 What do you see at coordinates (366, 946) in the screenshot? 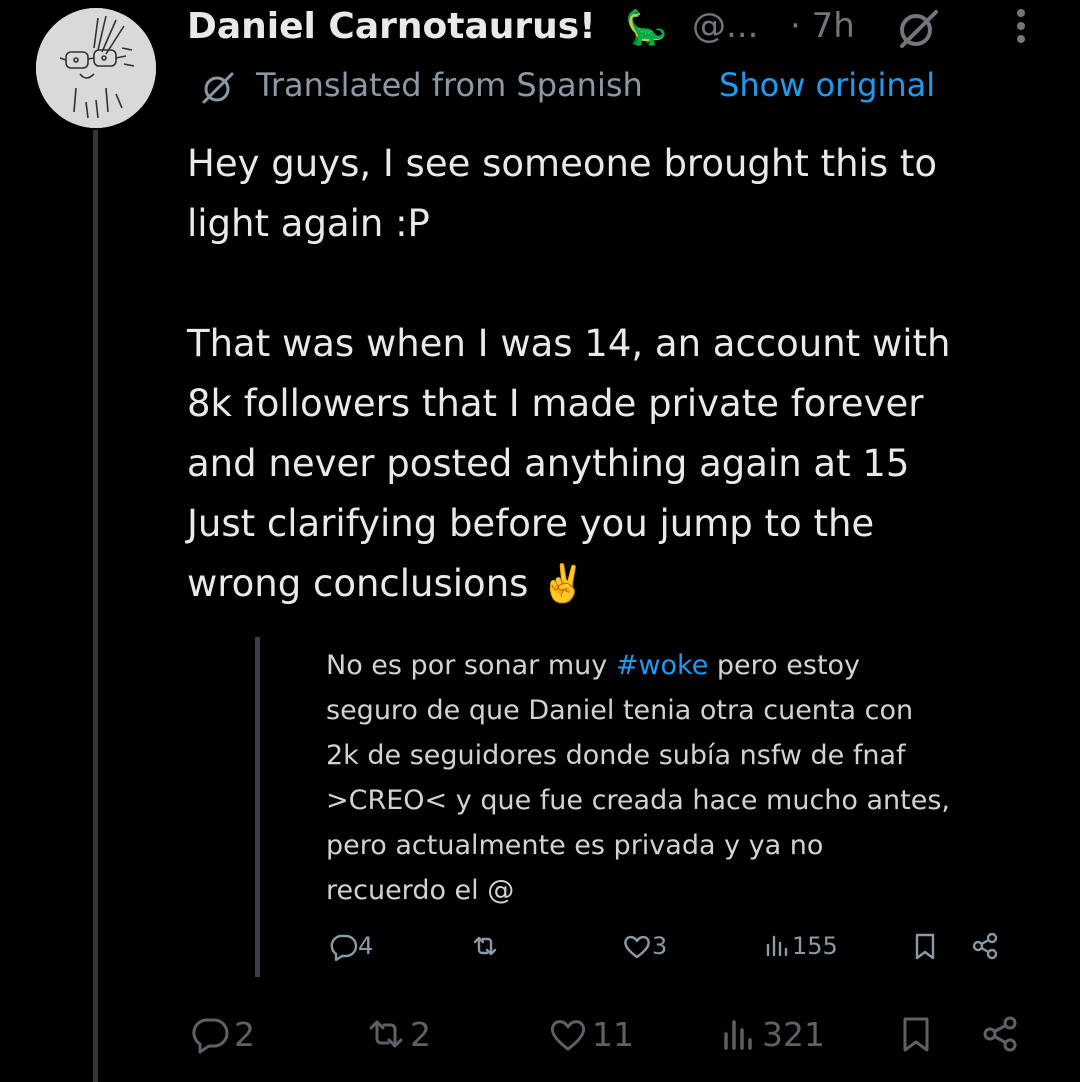
I see `quote-reply-count: 4` at bounding box center [366, 946].